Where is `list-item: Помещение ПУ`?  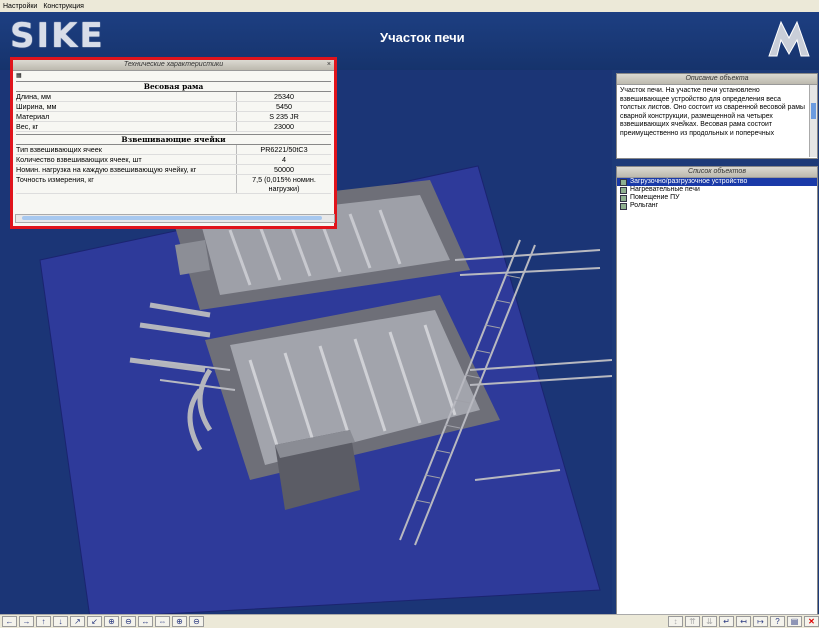
list-item: Помещение ПУ is located at coordinates (717, 198).